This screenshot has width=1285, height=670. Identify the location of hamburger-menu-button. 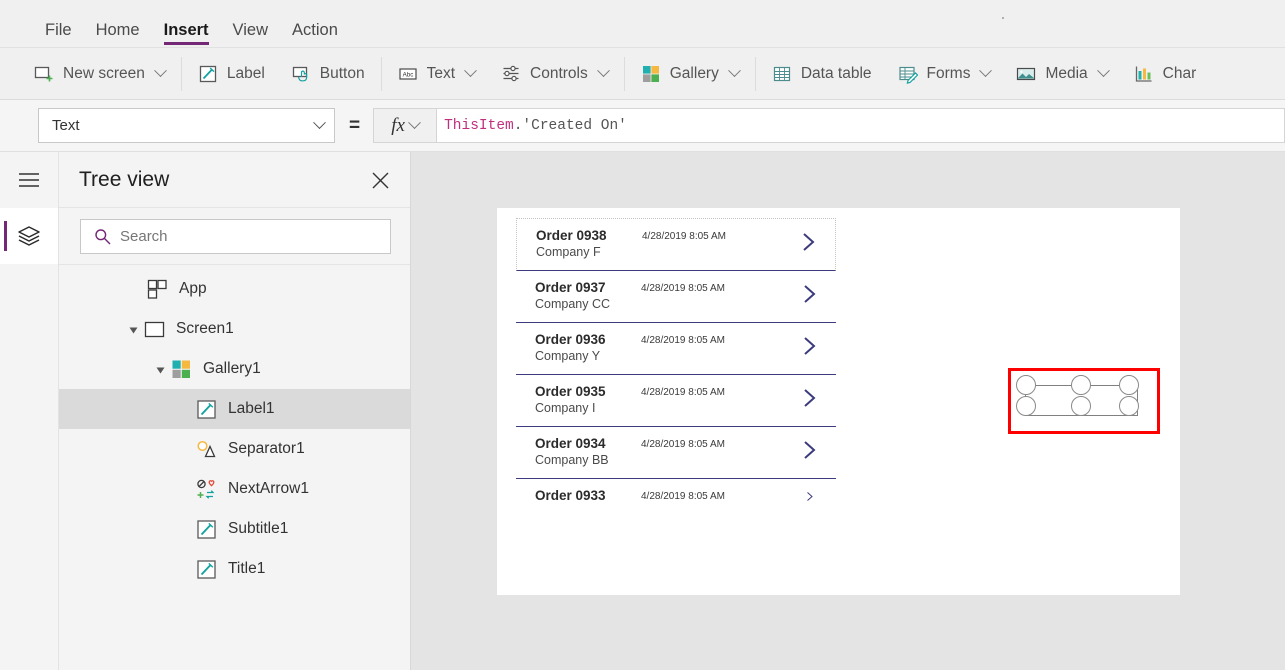
(29, 180).